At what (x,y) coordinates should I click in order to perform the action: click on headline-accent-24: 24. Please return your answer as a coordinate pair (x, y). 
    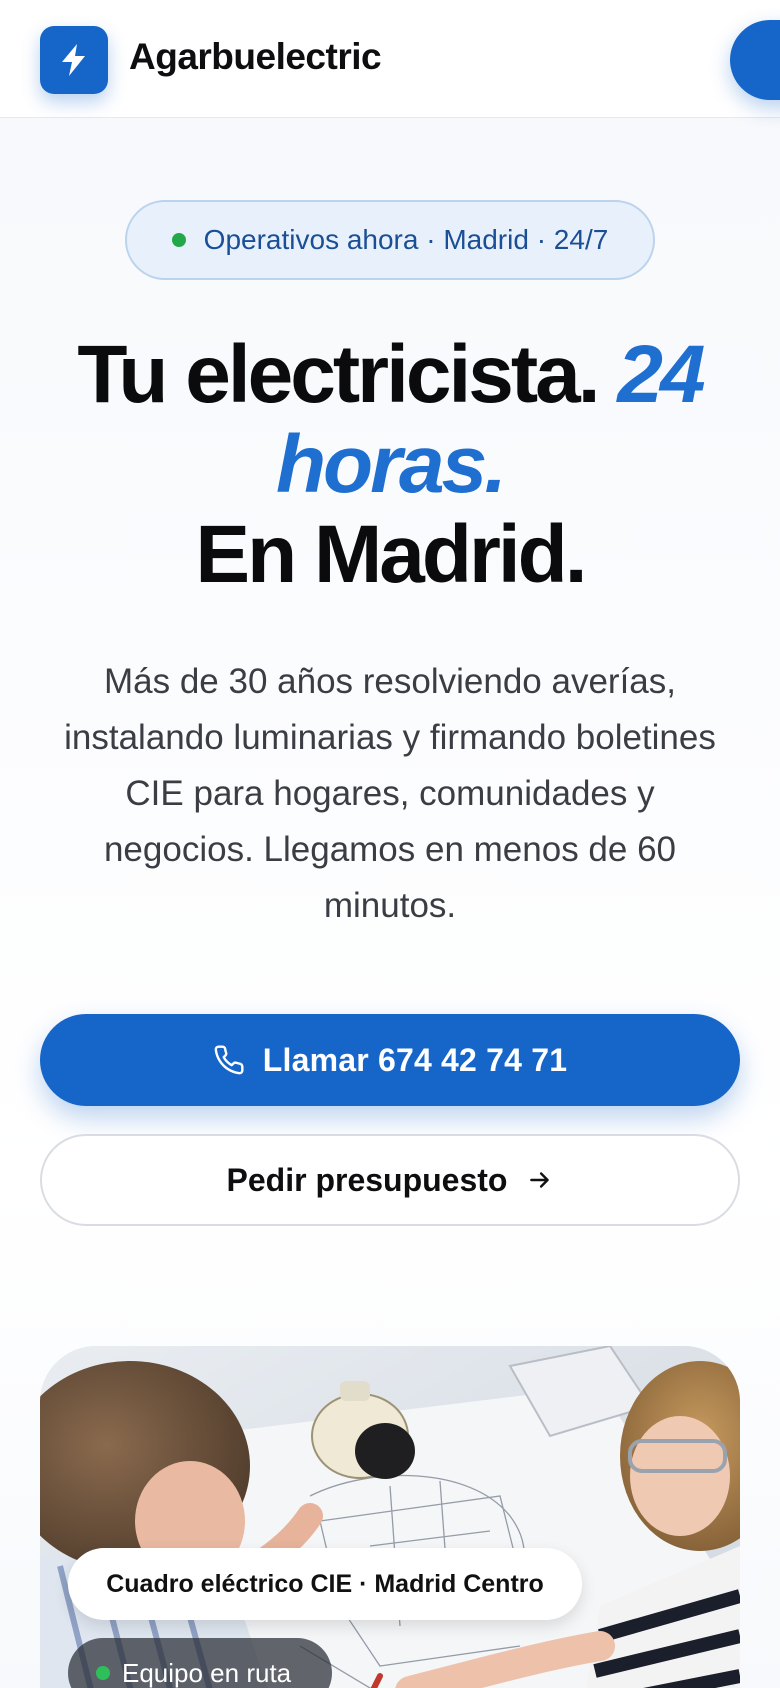
    Looking at the image, I should click on (661, 374).